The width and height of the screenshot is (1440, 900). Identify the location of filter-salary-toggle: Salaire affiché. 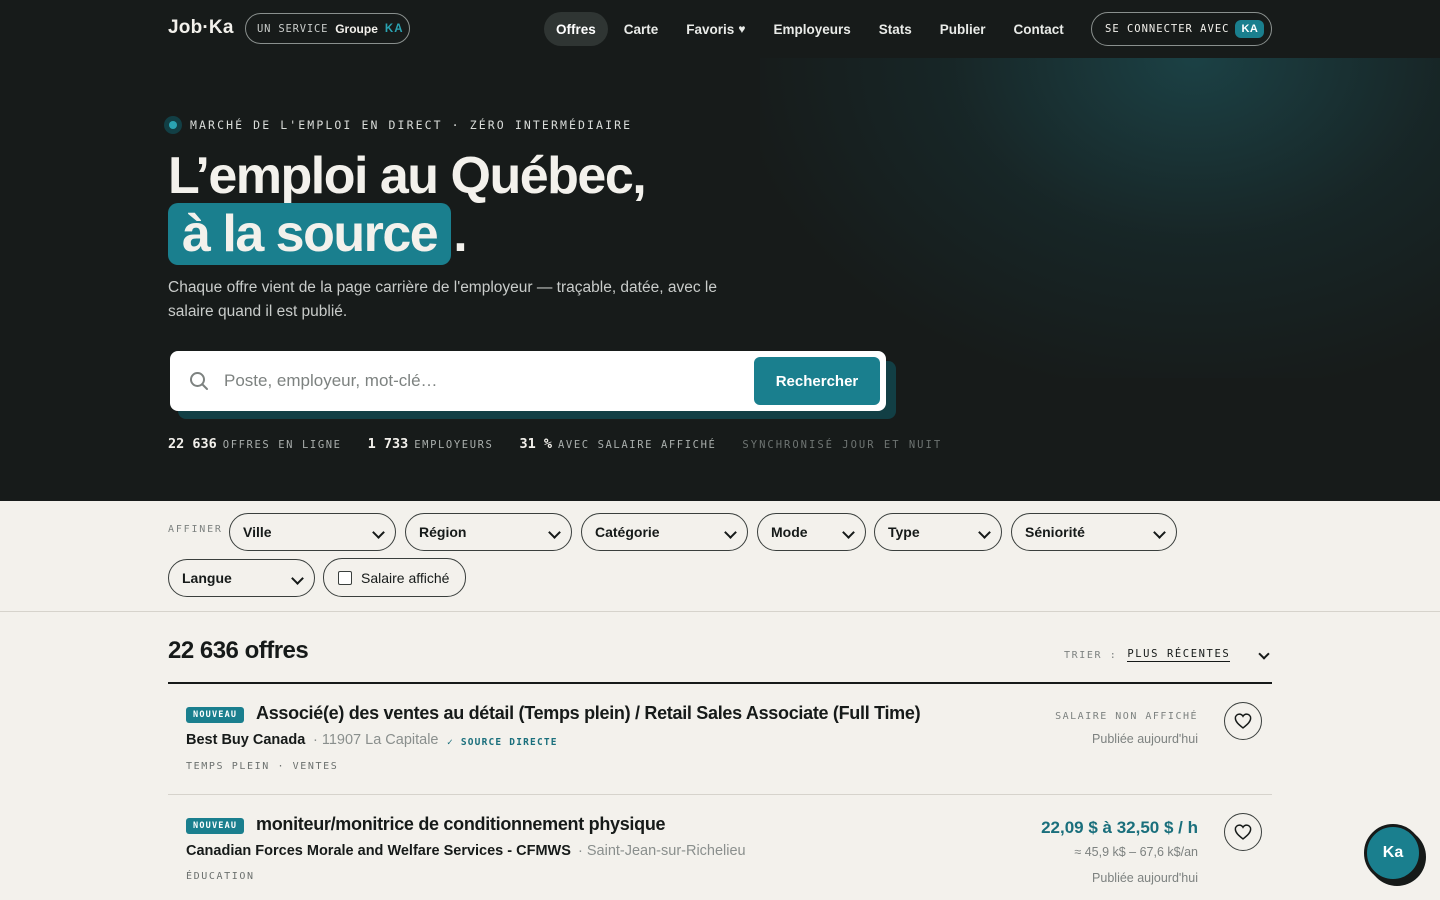
(394, 577).